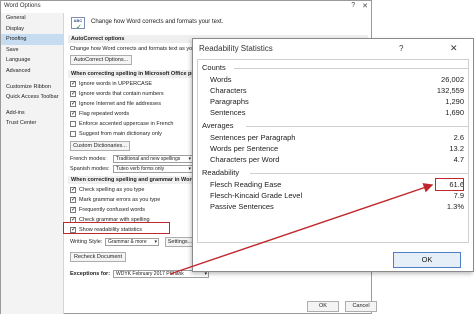  Describe the element at coordinates (236, 48) in the screenshot. I see `dialog-title: Readability Statistics` at that location.